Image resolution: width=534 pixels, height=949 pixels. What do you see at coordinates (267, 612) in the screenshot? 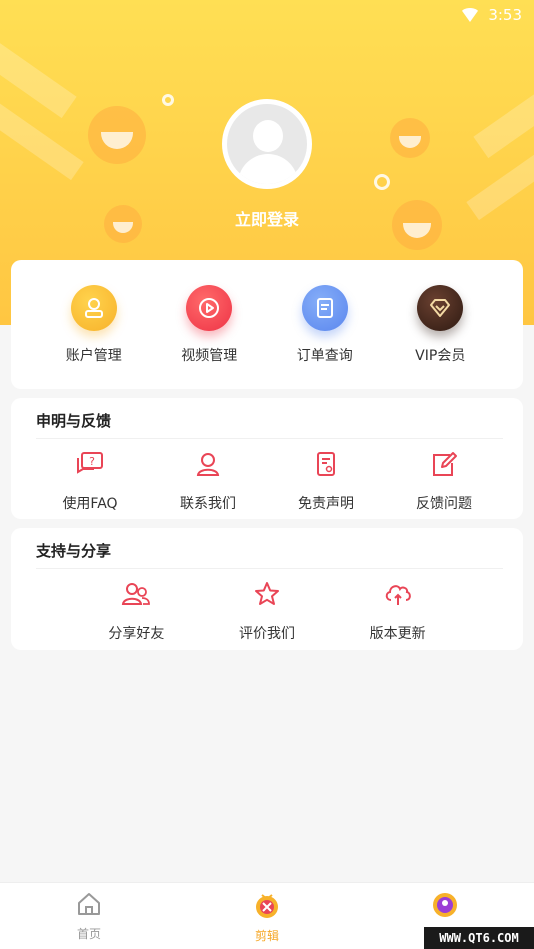
I see `rate-us-button: 评价我们` at bounding box center [267, 612].